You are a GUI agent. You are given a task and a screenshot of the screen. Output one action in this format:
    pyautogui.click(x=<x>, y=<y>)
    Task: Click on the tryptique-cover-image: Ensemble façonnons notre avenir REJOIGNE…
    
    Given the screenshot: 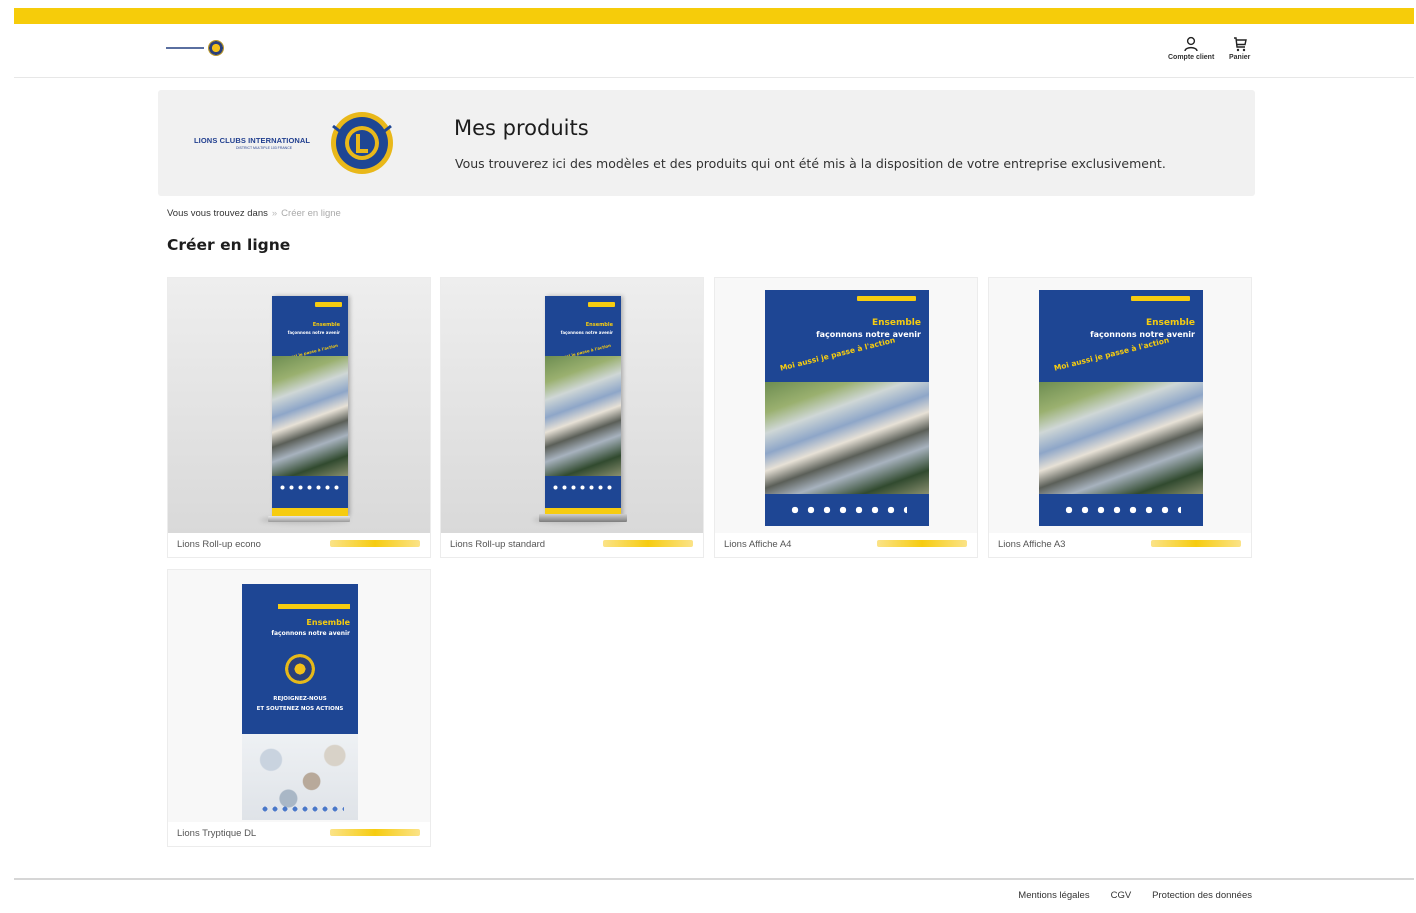 What is the action you would take?
    pyautogui.click(x=300, y=702)
    